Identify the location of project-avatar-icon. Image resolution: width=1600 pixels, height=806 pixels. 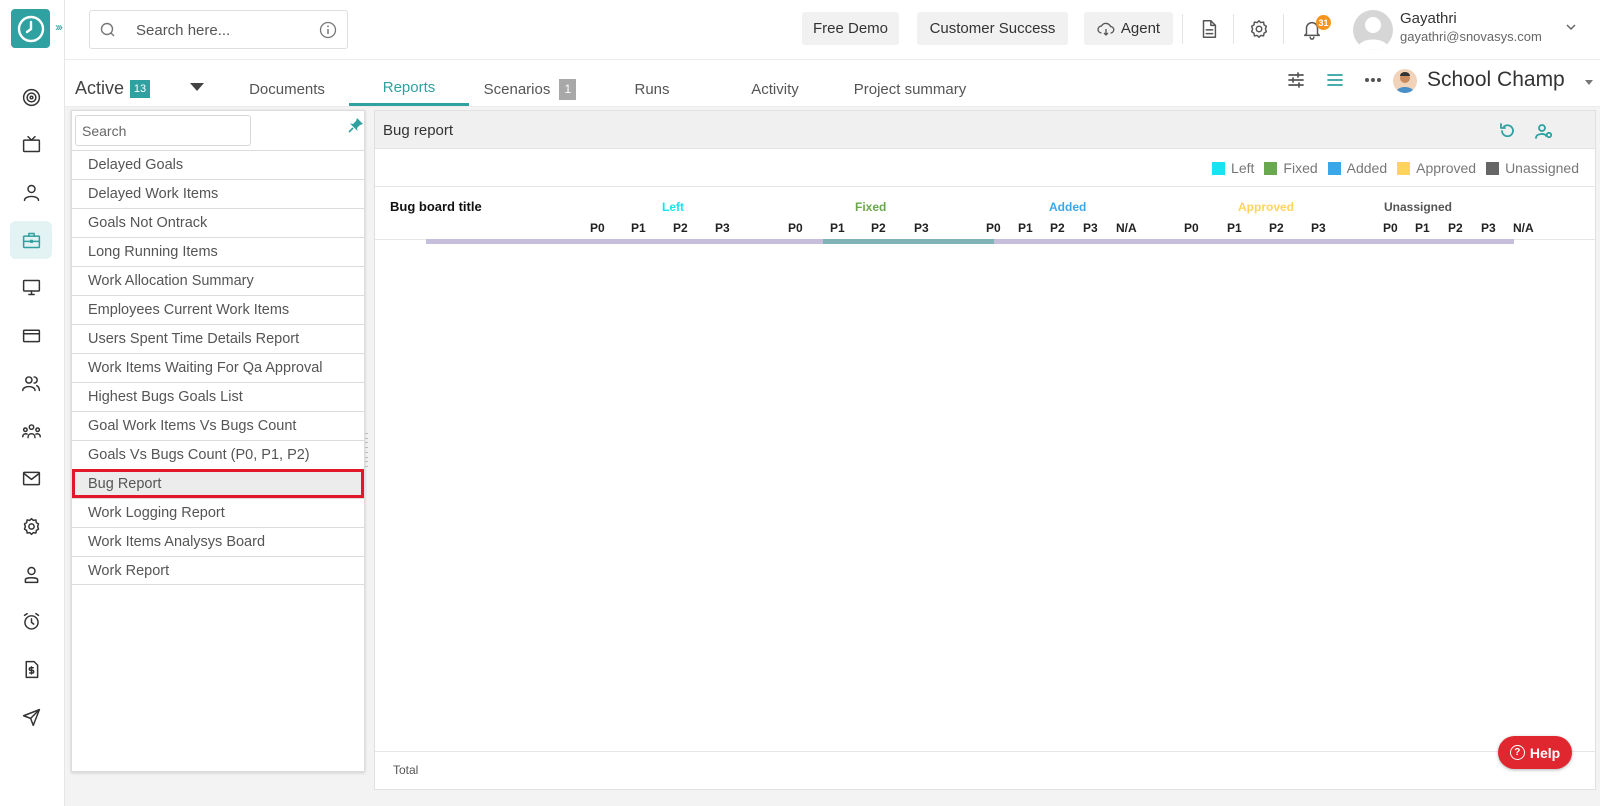
(1405, 82).